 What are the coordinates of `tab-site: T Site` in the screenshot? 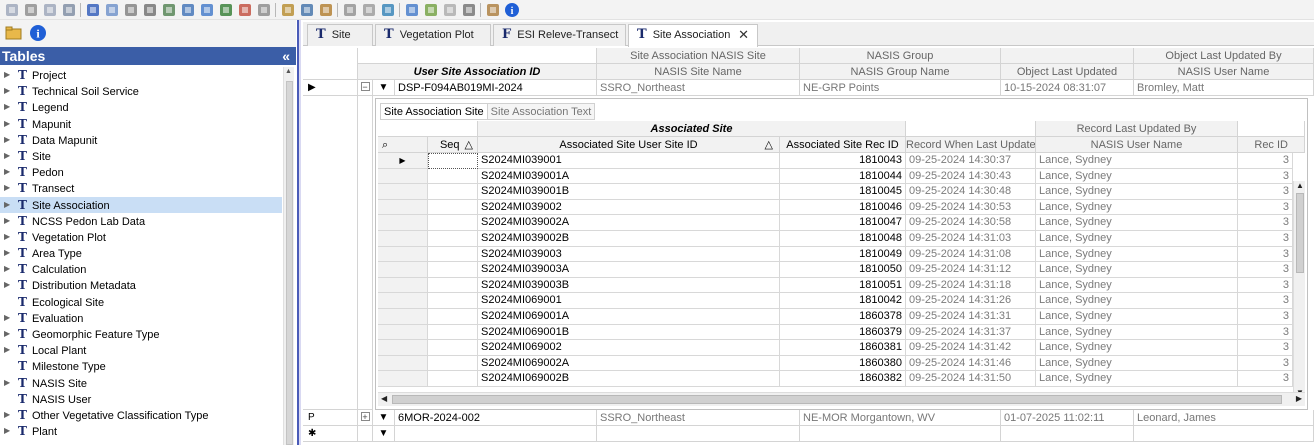 It's located at (340, 35).